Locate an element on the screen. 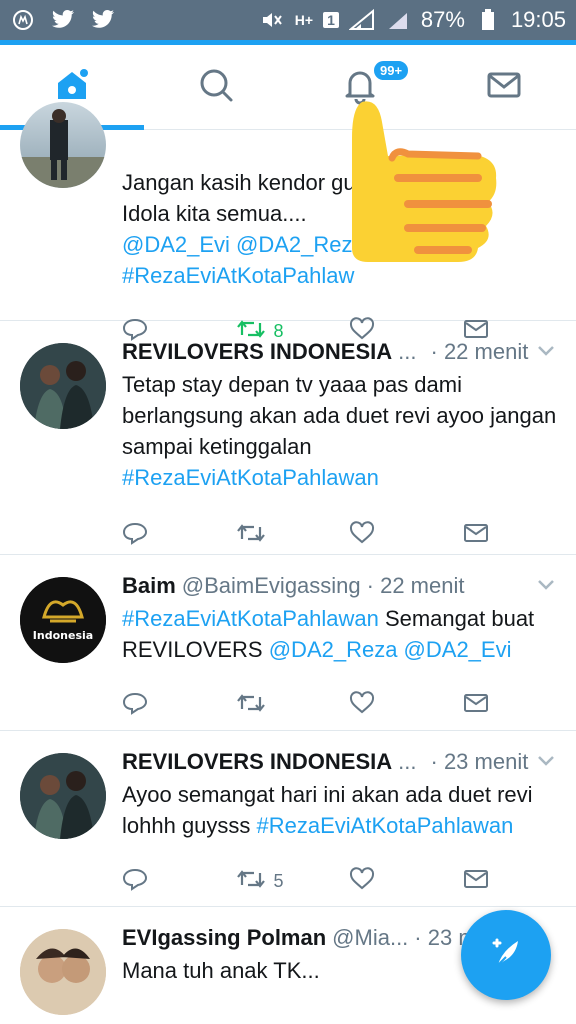 This screenshot has width=576, height=1024. tweet-text-segment: Jangan kasih kendor gu is located at coordinates (239, 182).